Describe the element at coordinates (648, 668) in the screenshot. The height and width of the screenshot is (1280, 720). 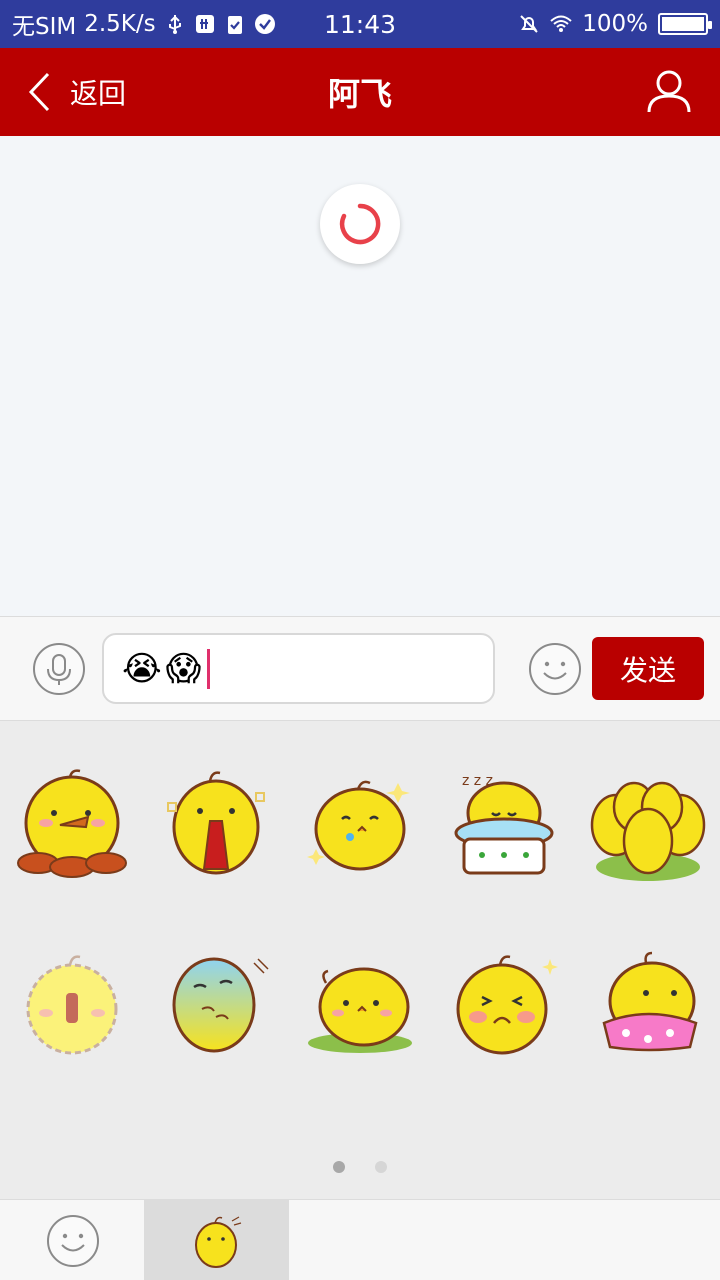
I see `send-button: 发送` at that location.